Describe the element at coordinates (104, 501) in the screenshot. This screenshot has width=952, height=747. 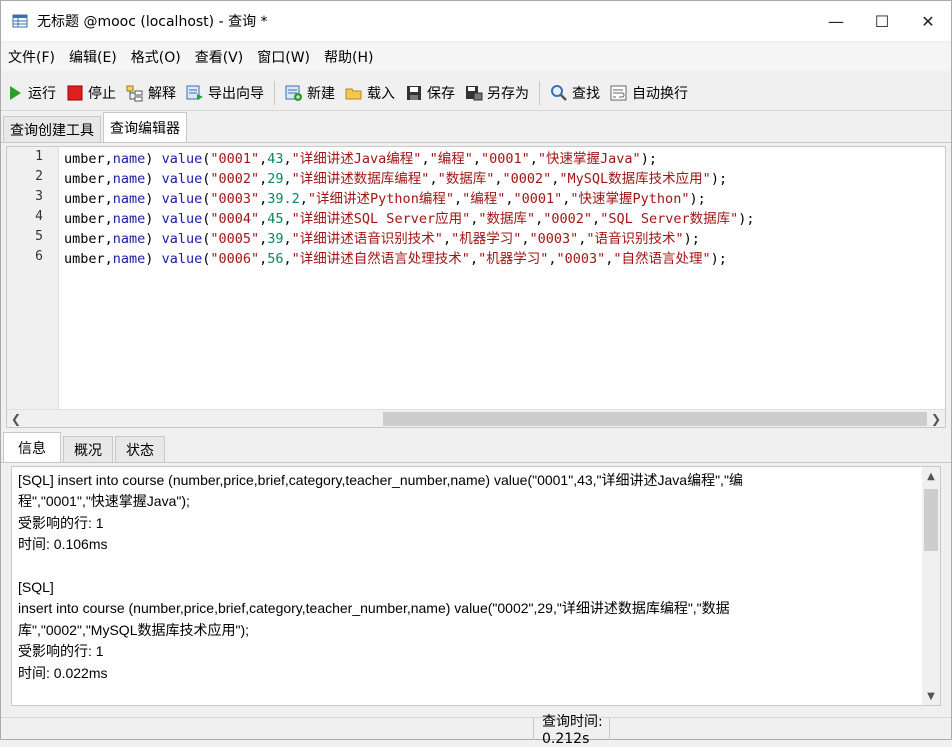
I see `message-line: 程","0001","快速掌握Java");` at that location.